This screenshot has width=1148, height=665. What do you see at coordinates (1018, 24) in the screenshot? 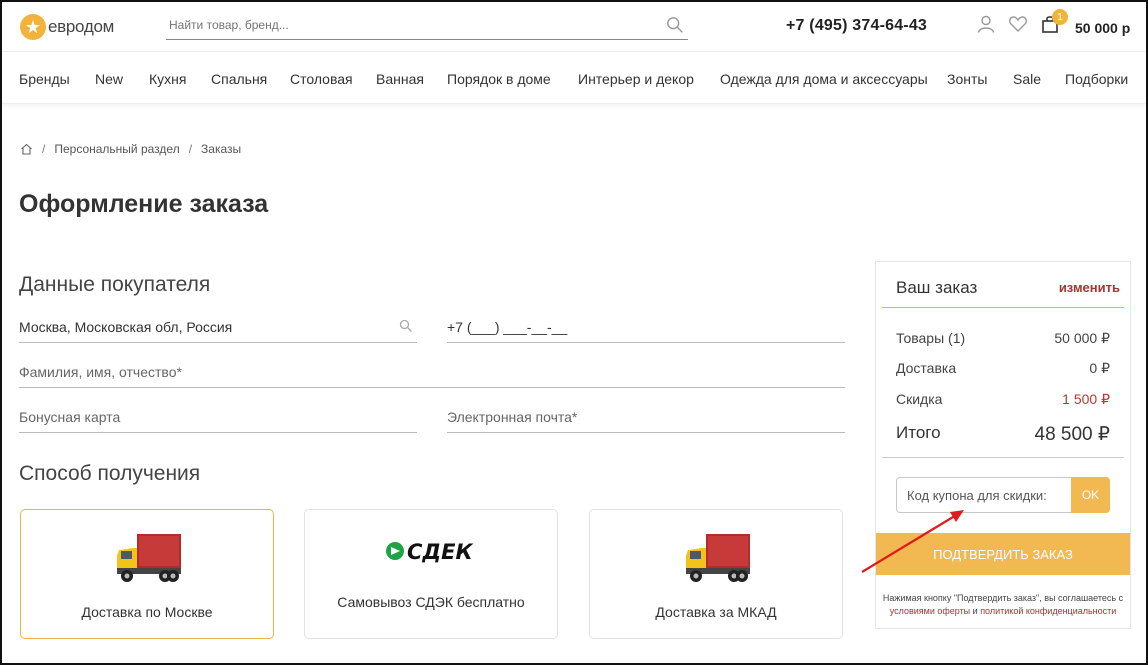
I see `heart-icon` at bounding box center [1018, 24].